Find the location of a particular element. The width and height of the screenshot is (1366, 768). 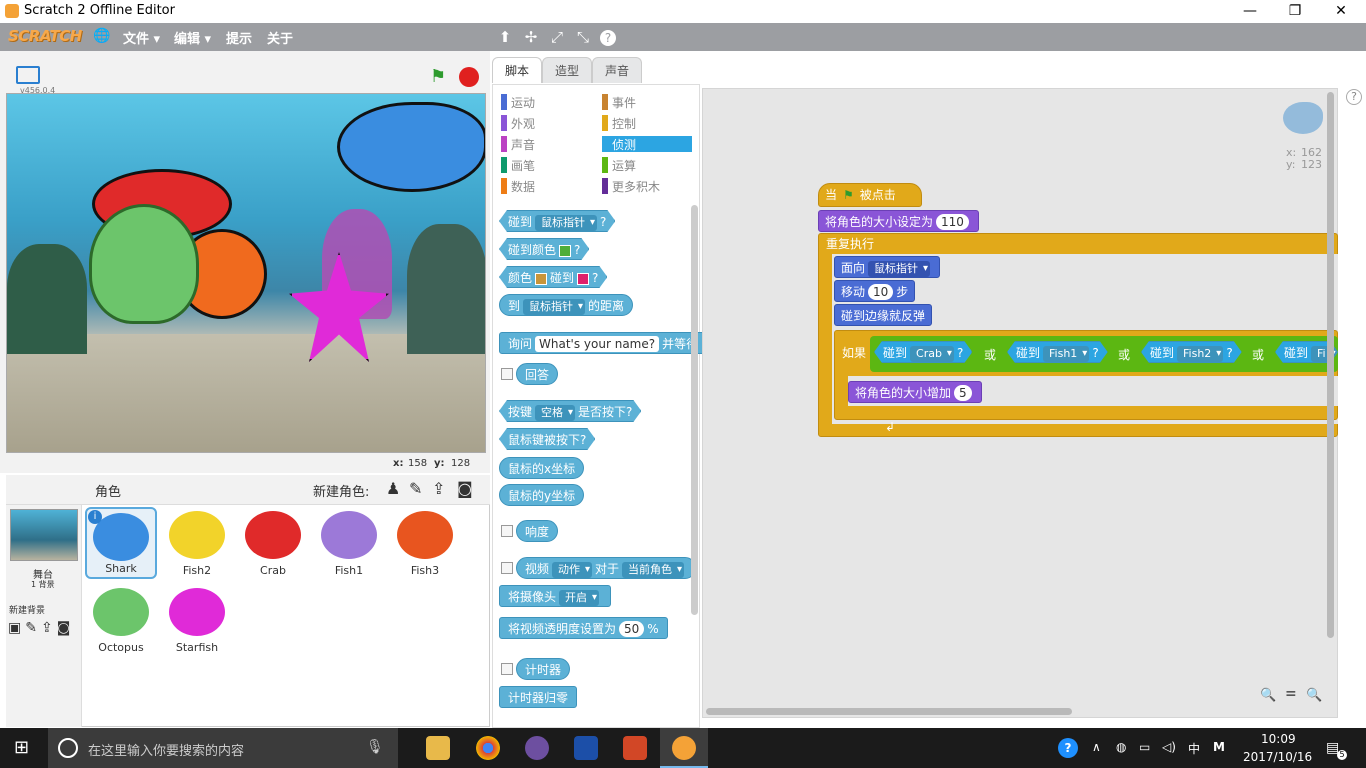

block-ask-and-wait: 询问 What's your name? 并等待 is located at coordinates (603, 343).